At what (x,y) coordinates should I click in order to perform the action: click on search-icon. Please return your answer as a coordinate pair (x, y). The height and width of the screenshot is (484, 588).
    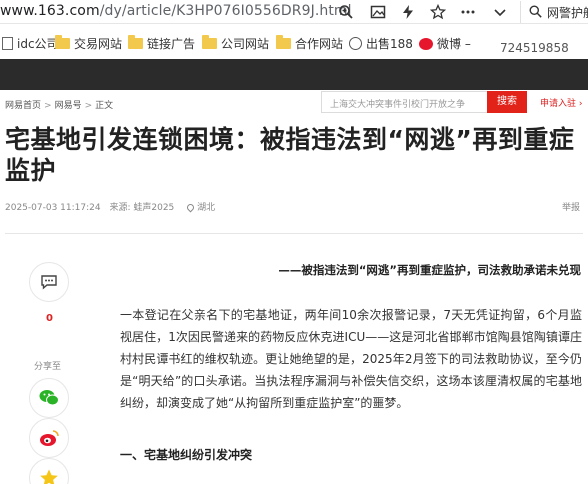
    Looking at the image, I should click on (535, 11).